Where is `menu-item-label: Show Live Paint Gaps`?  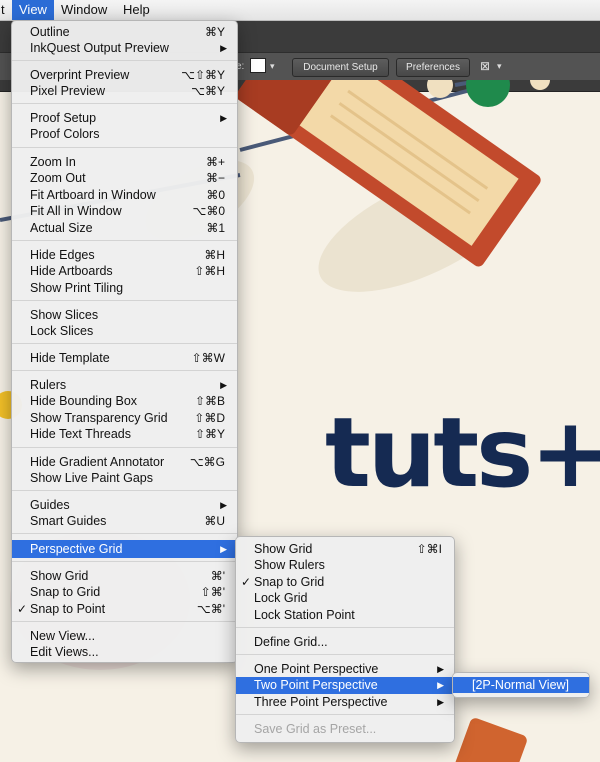 menu-item-label: Show Live Paint Gaps is located at coordinates (91, 478).